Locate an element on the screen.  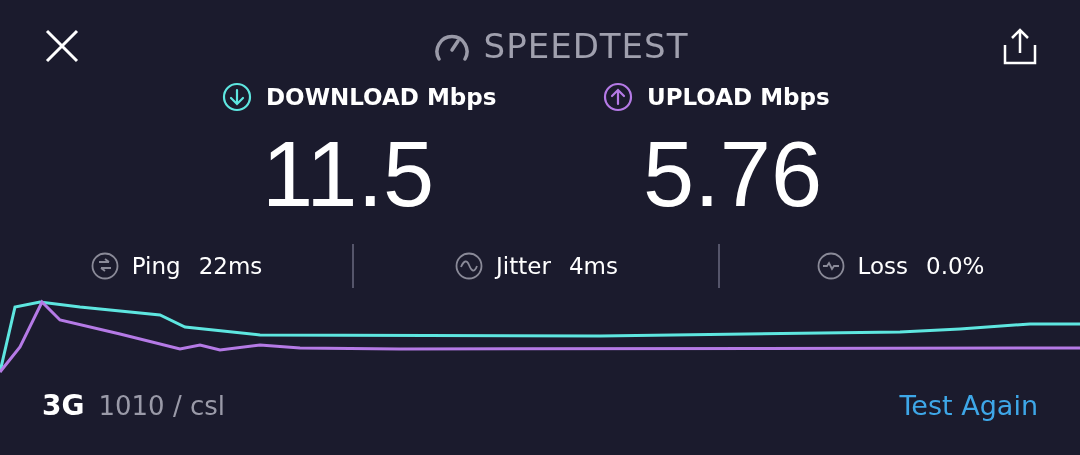
metric-label: DOWNLOAD Mbps is located at coordinates (381, 97).